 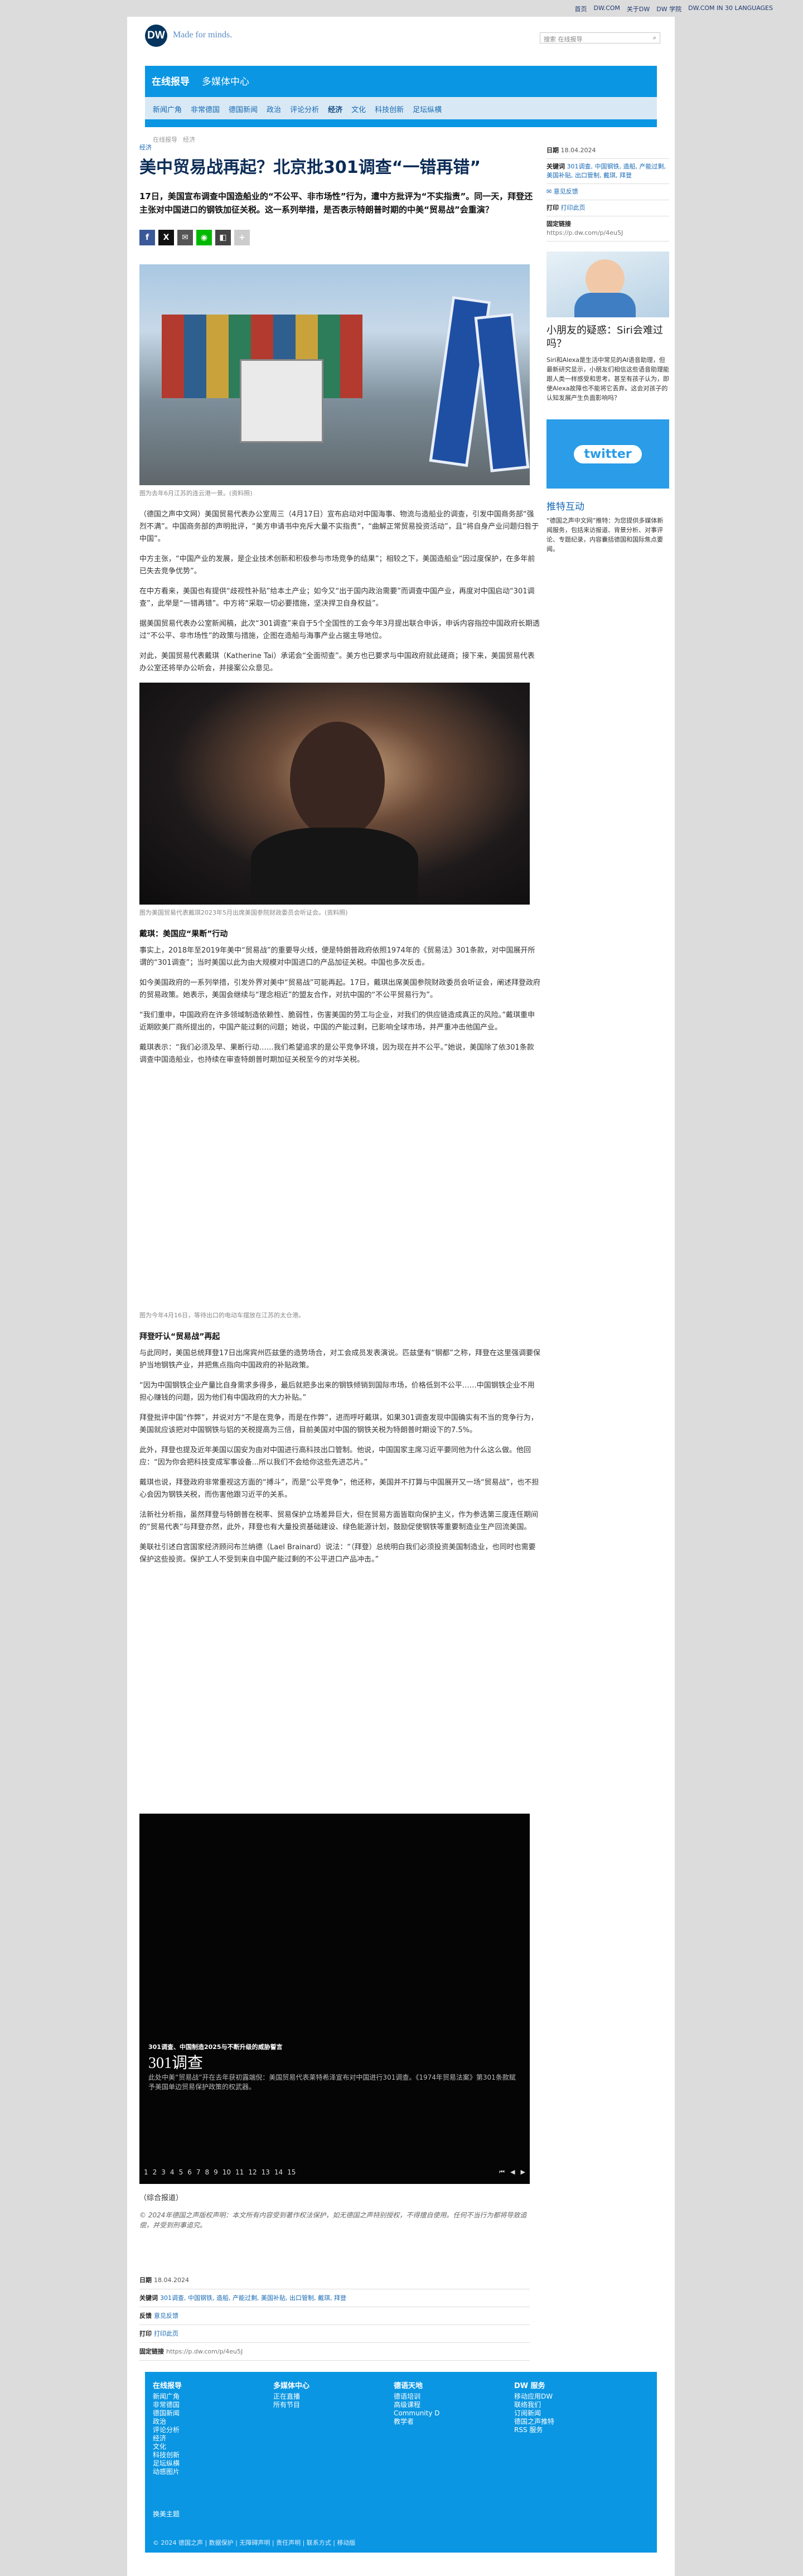 I want to click on nav-sub-item: 德国新闻, so click(x=244, y=109).